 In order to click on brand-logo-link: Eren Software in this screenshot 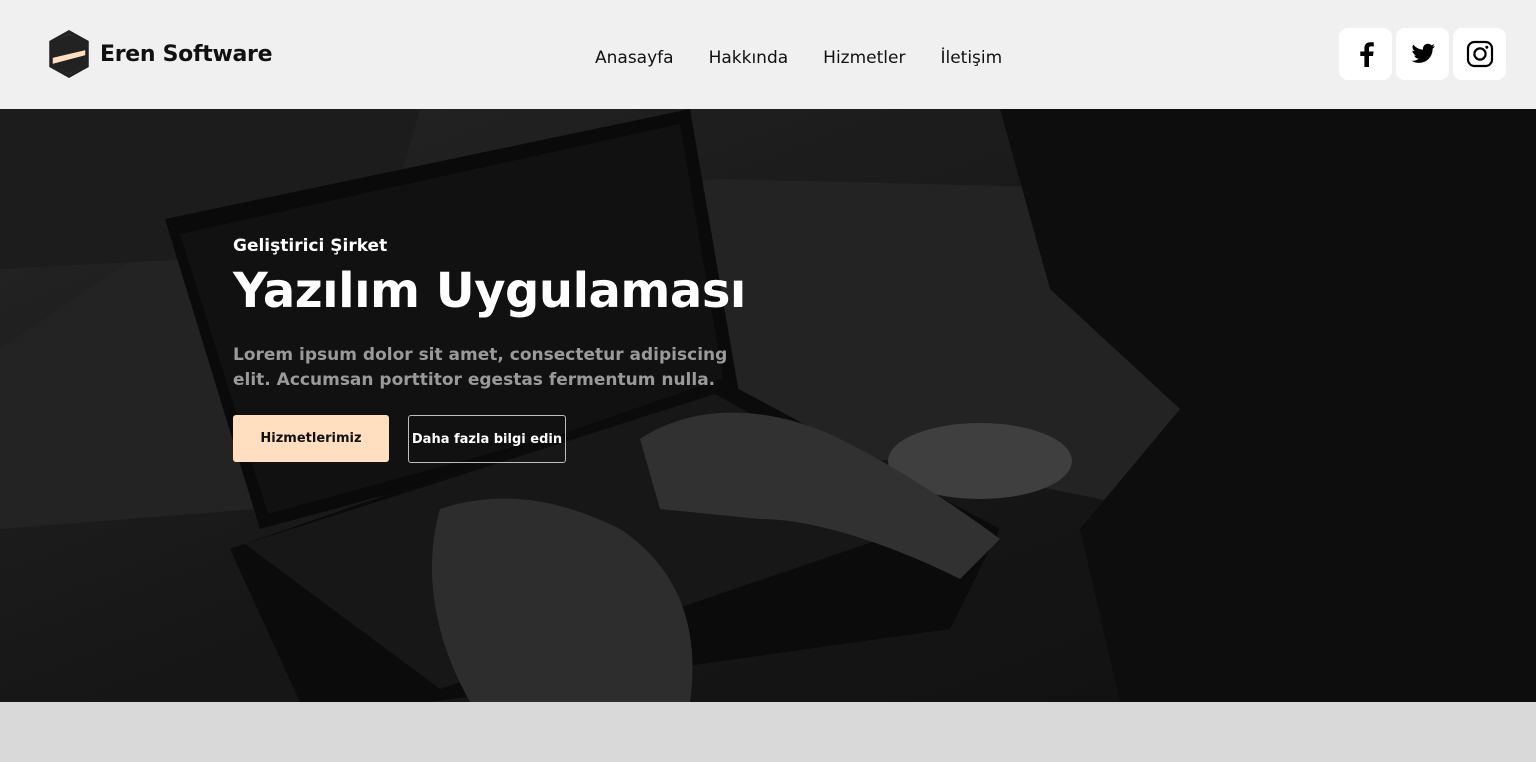, I will do `click(160, 54)`.